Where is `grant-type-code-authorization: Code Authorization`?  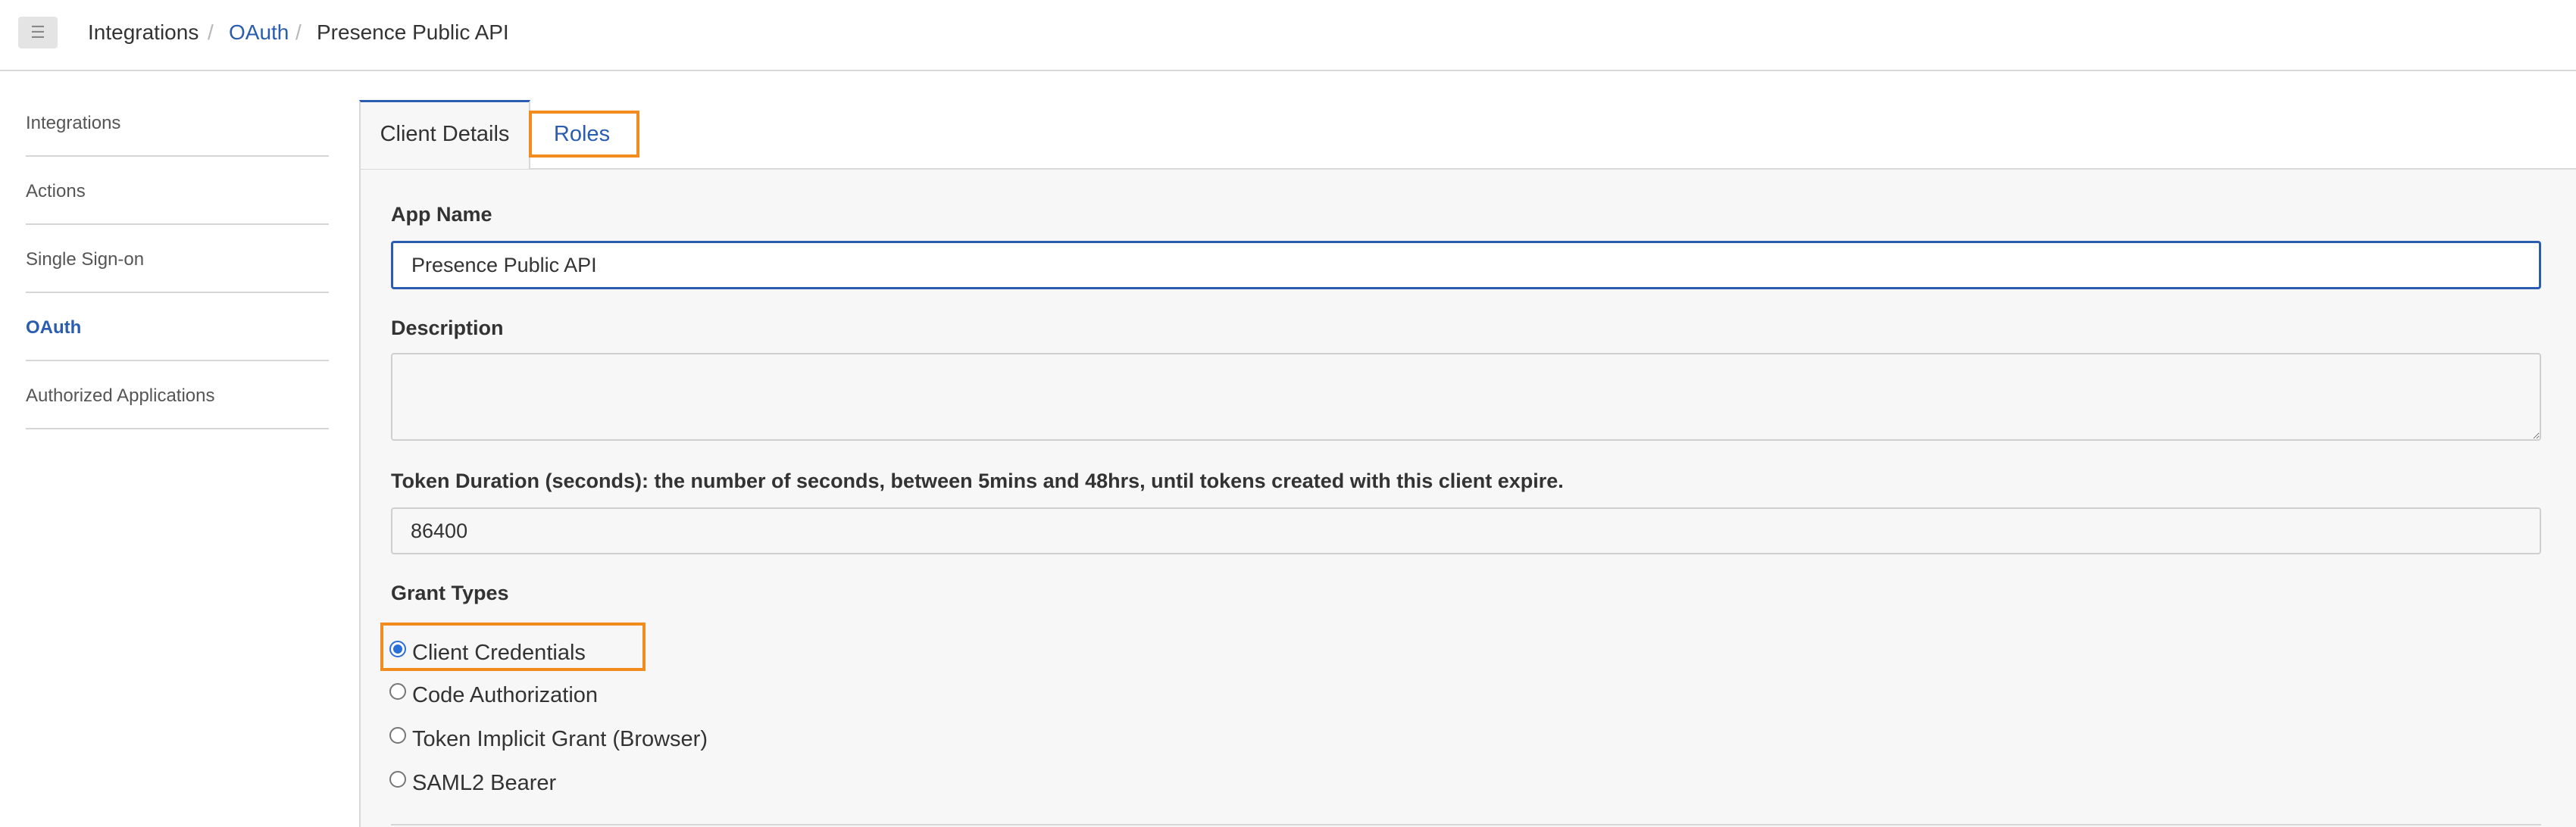
grant-type-code-authorization: Code Authorization is located at coordinates (493, 695).